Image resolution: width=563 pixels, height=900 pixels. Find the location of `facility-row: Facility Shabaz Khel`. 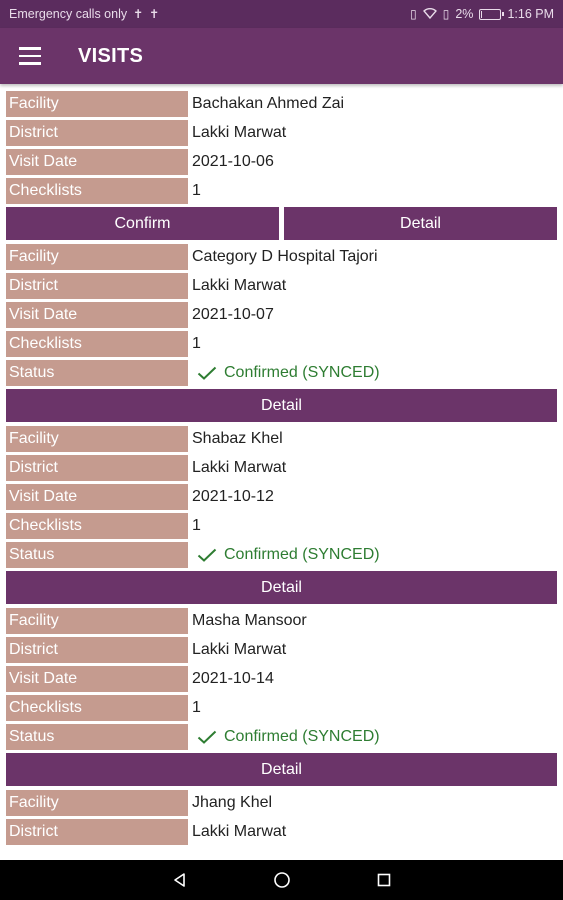

facility-row: Facility Shabaz Khel is located at coordinates (281, 438).